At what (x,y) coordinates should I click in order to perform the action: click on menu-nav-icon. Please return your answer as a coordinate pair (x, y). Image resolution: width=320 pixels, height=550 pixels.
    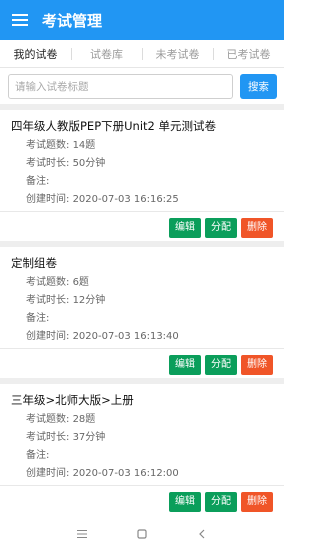
    Looking at the image, I should click on (82, 533).